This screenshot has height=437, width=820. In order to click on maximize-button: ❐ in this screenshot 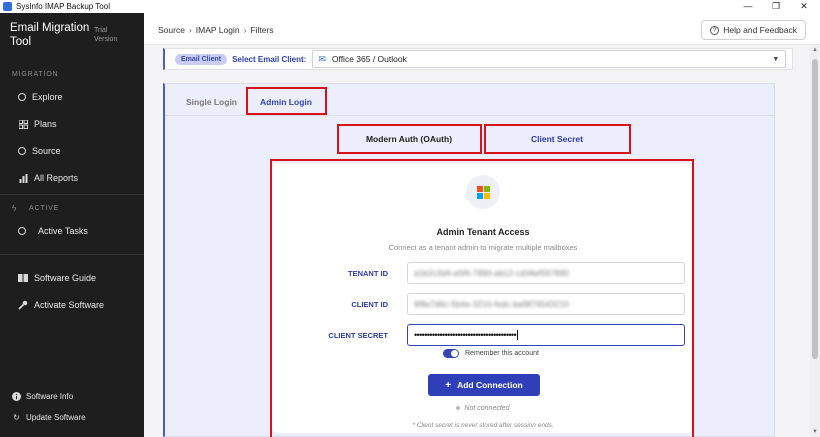, I will do `click(776, 6)`.